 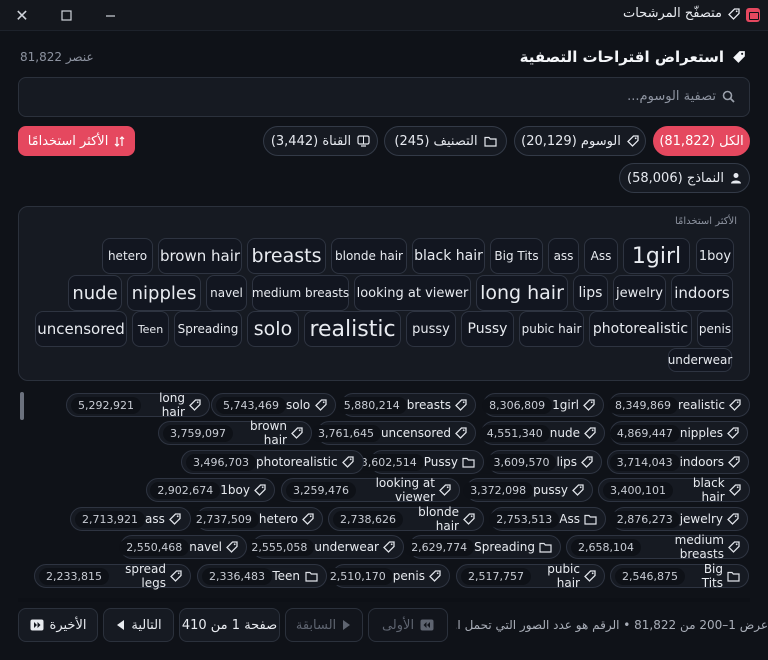 What do you see at coordinates (528, 490) in the screenshot?
I see `tag-list-item: pussy 3,372,098` at bounding box center [528, 490].